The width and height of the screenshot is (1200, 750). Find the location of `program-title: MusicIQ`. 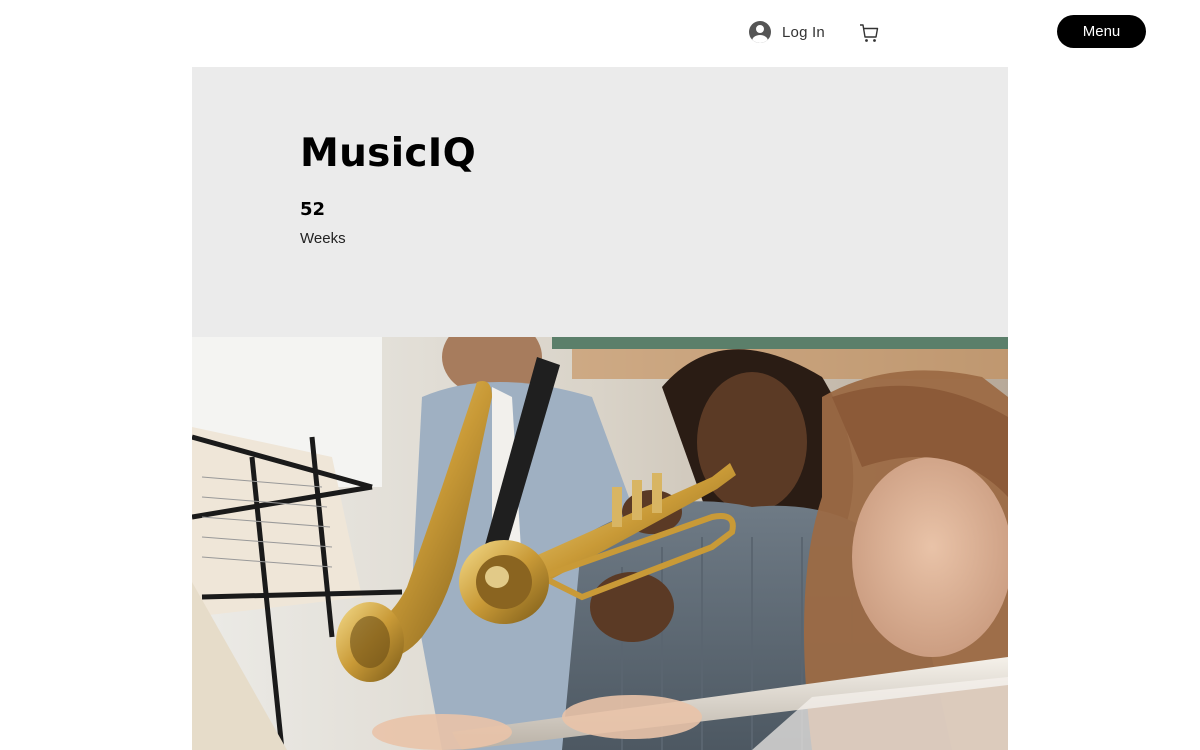

program-title: MusicIQ is located at coordinates (388, 153).